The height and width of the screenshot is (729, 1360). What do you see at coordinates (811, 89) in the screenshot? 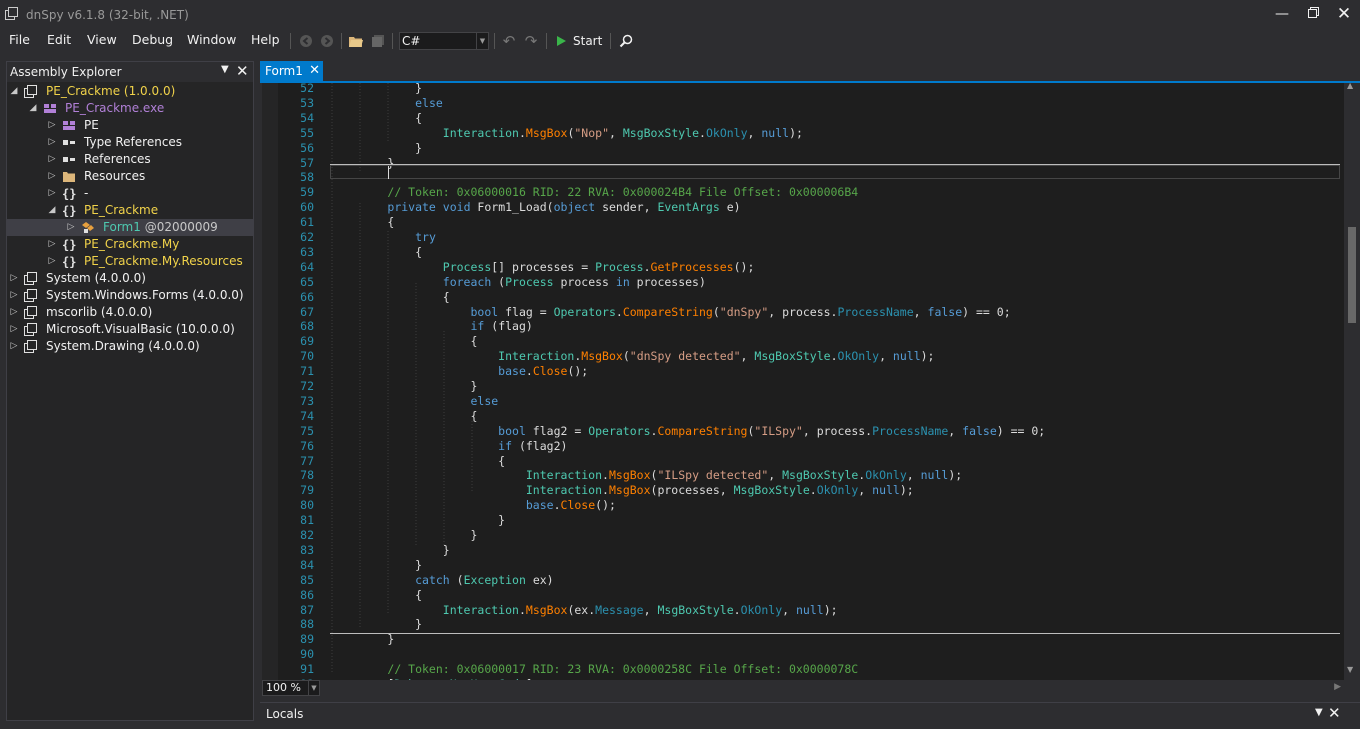
I see `code-line: 52 }` at bounding box center [811, 89].